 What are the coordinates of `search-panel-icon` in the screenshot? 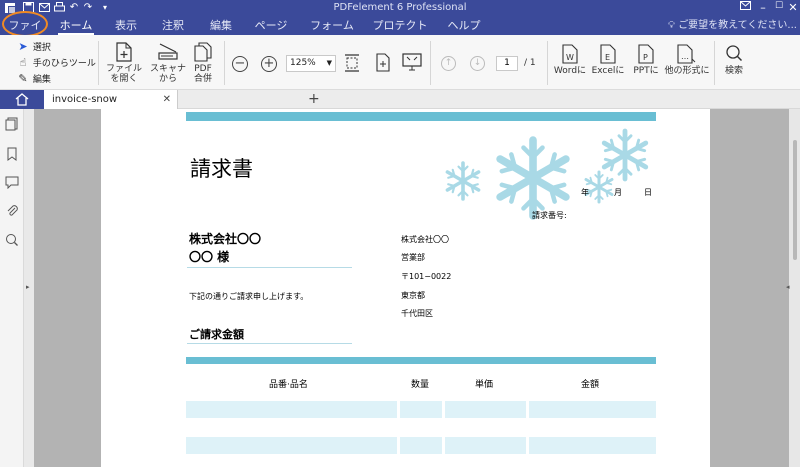 It's located at (12, 239).